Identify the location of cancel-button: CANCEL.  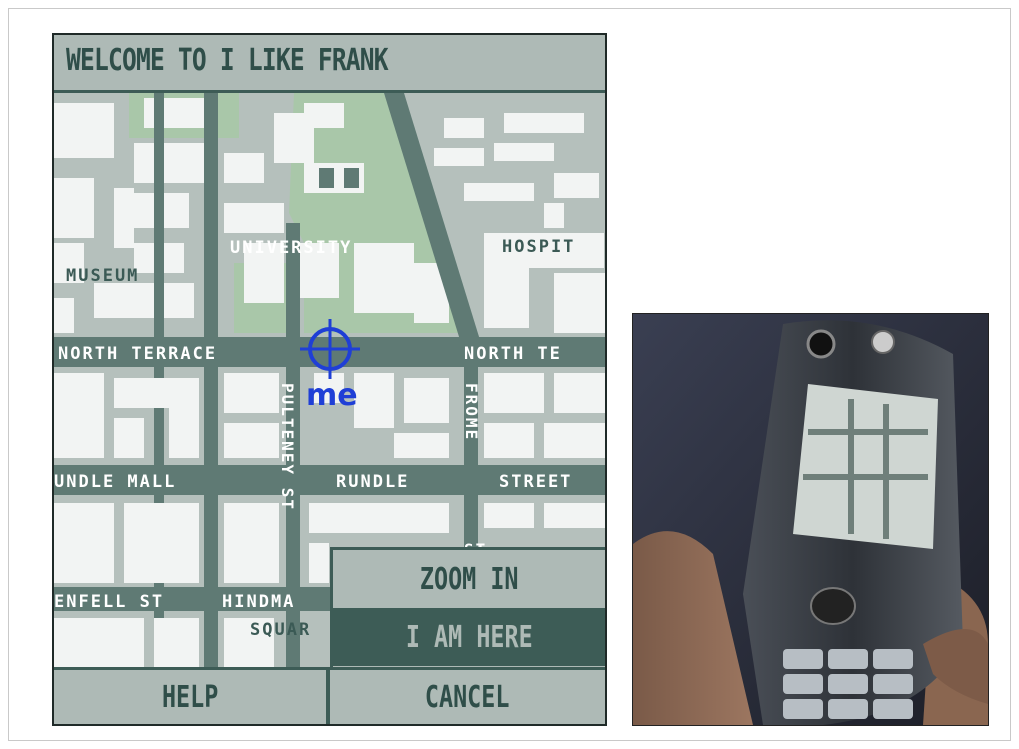
(467, 697).